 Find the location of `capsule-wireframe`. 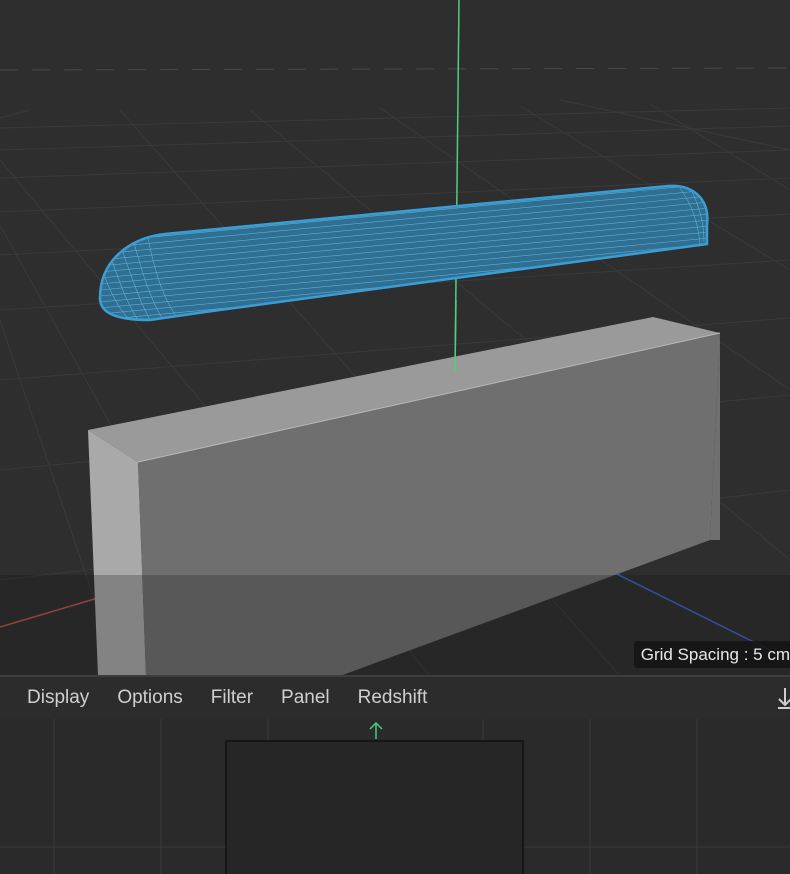

capsule-wireframe is located at coordinates (404, 253).